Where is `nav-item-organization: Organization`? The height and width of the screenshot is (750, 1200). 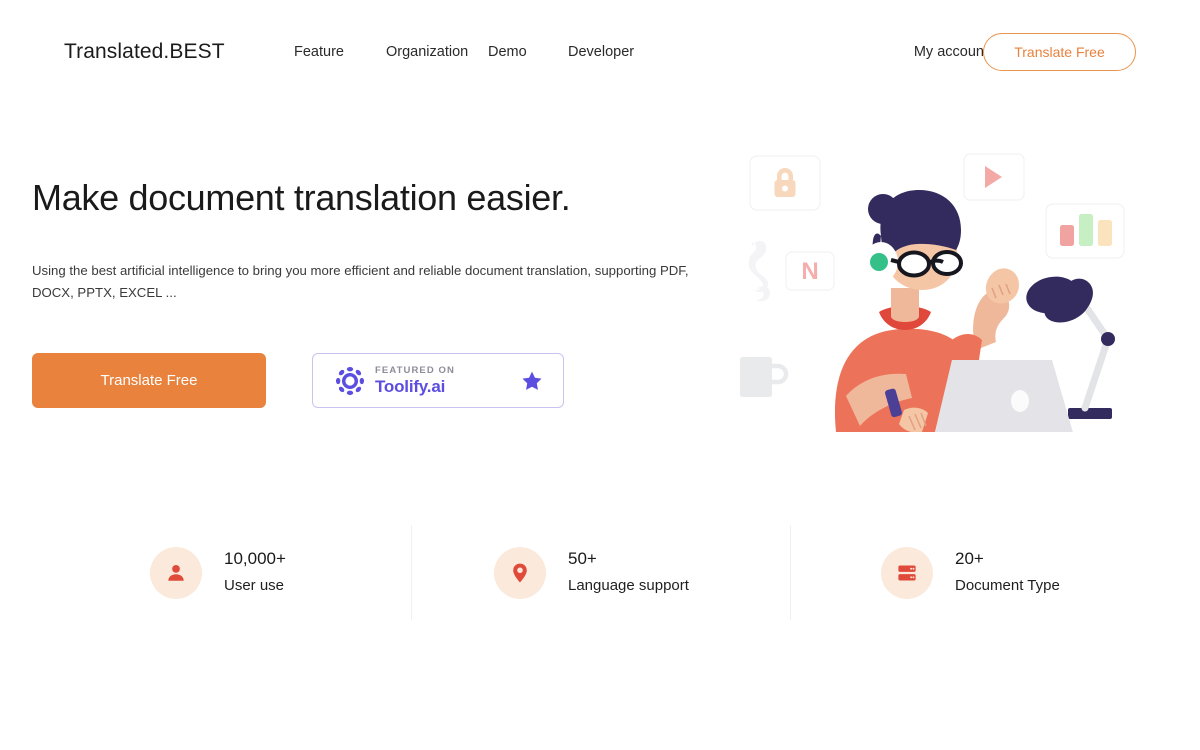
nav-item-organization: Organization is located at coordinates (437, 52).